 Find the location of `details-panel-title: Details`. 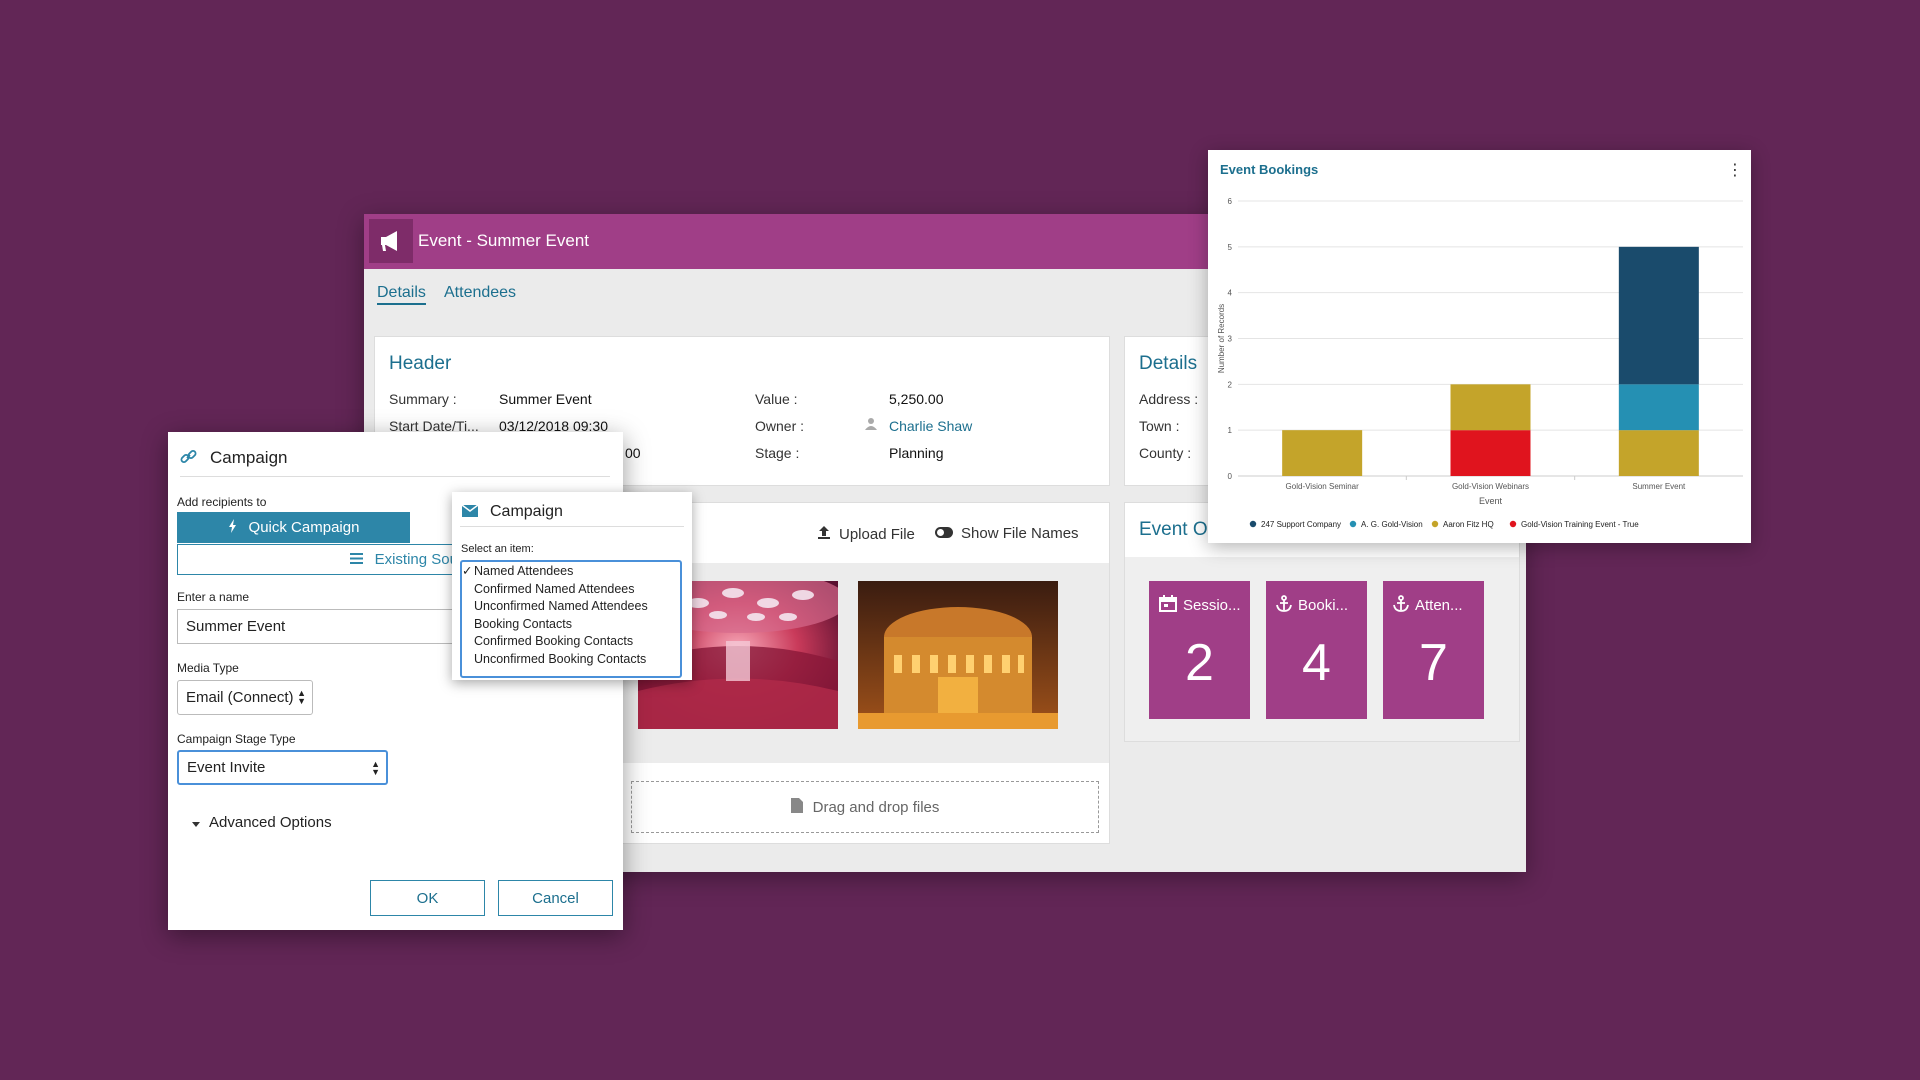

details-panel-title: Details is located at coordinates (1168, 363).